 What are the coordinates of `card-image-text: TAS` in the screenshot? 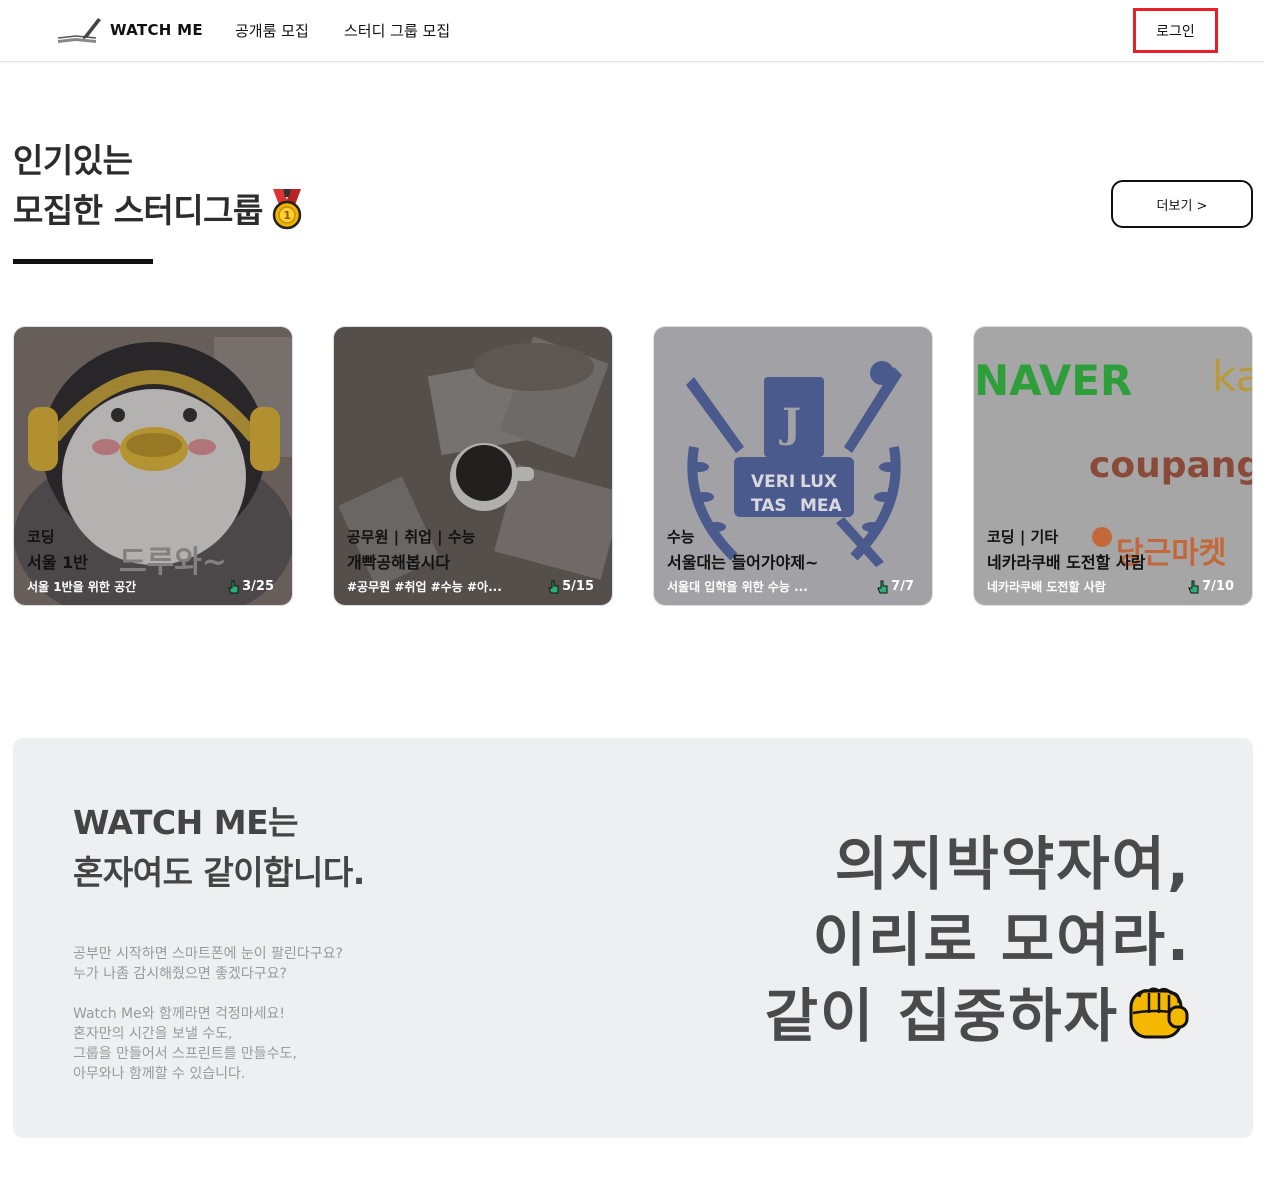 It's located at (769, 506).